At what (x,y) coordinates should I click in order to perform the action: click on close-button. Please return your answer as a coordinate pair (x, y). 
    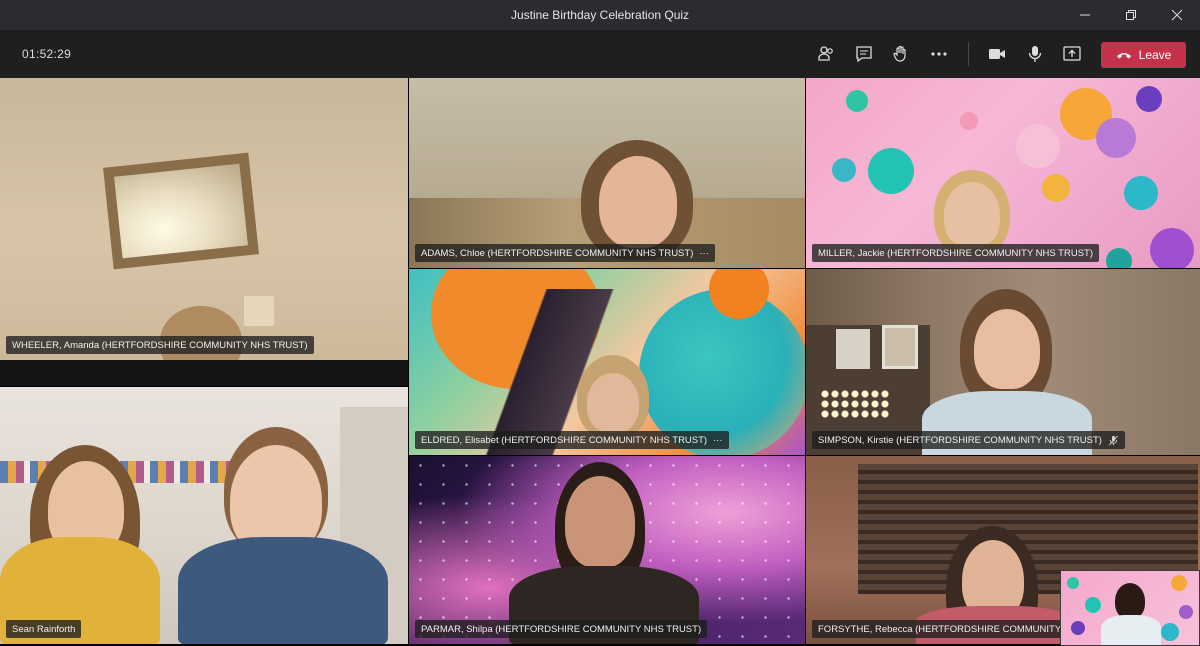
    Looking at the image, I should click on (1177, 15).